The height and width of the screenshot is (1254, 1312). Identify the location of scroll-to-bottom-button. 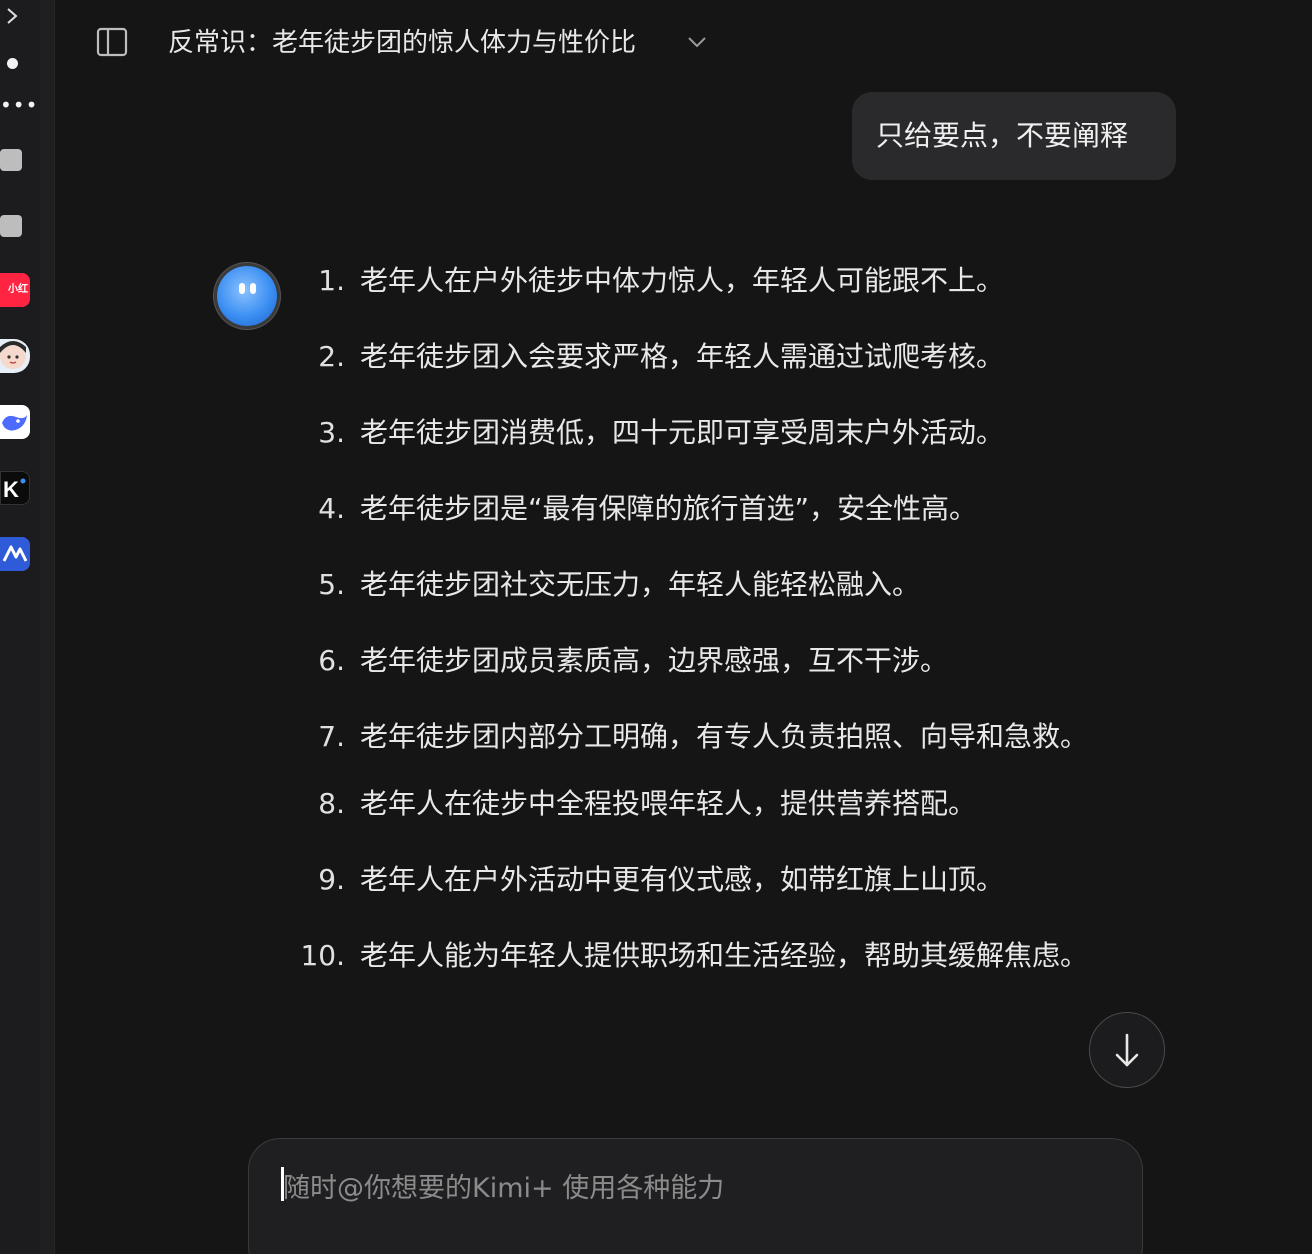
(1127, 1050).